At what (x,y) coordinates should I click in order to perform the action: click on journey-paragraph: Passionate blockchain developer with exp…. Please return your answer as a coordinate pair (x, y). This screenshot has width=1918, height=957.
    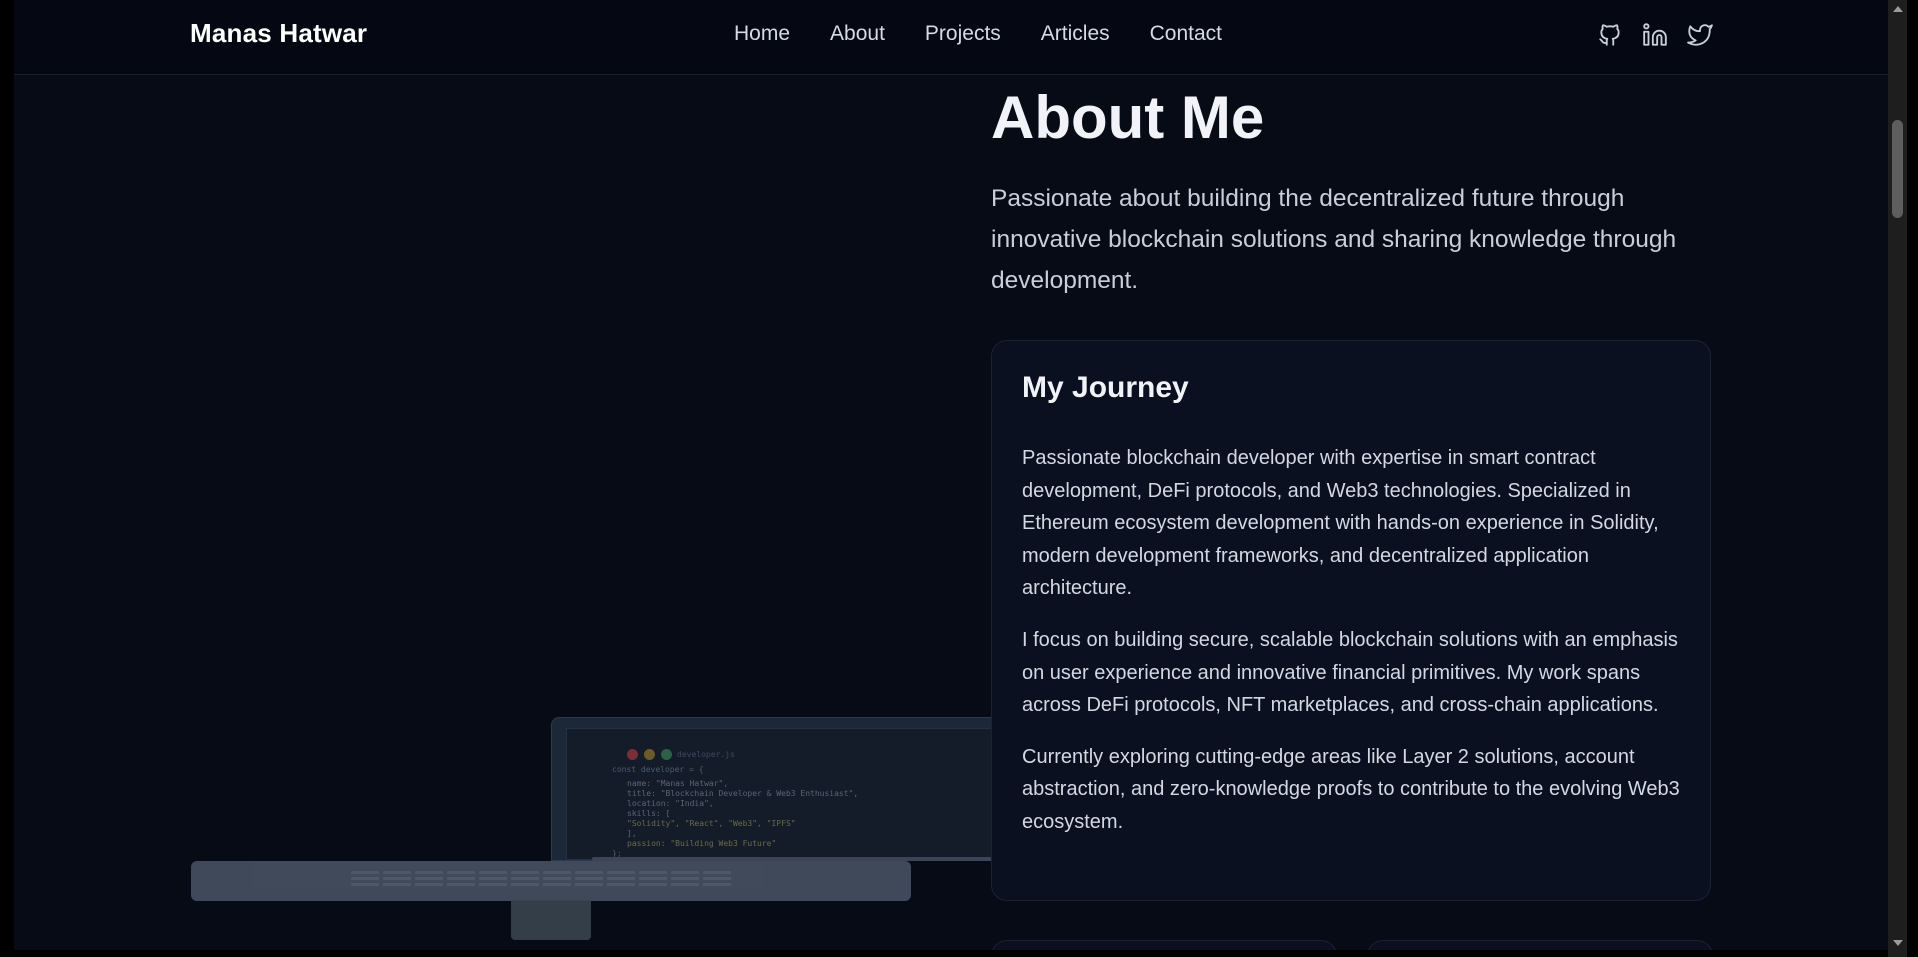
    Looking at the image, I should click on (1340, 523).